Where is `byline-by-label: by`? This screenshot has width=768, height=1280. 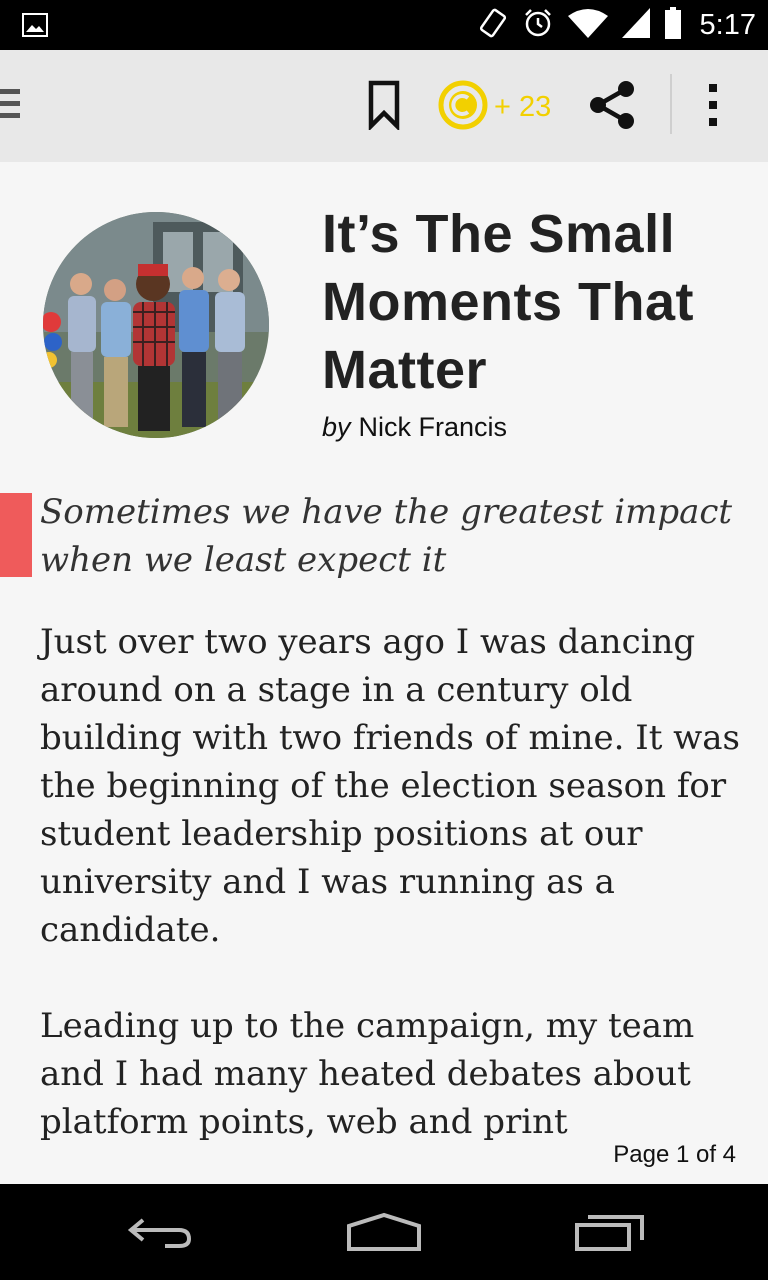
byline-by-label: by is located at coordinates (336, 427).